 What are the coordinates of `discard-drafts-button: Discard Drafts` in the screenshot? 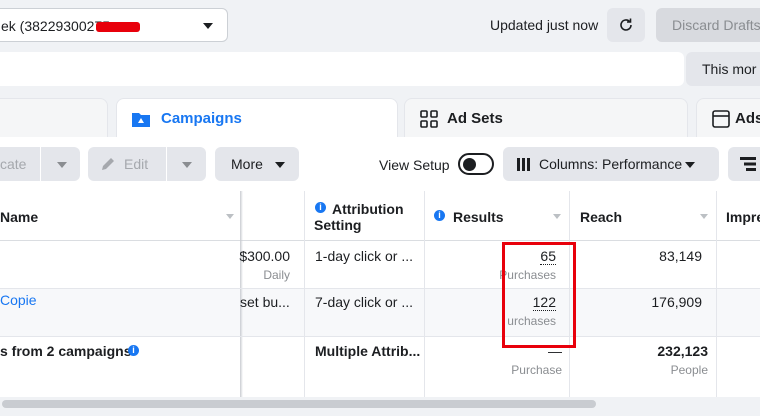 It's located at (708, 25).